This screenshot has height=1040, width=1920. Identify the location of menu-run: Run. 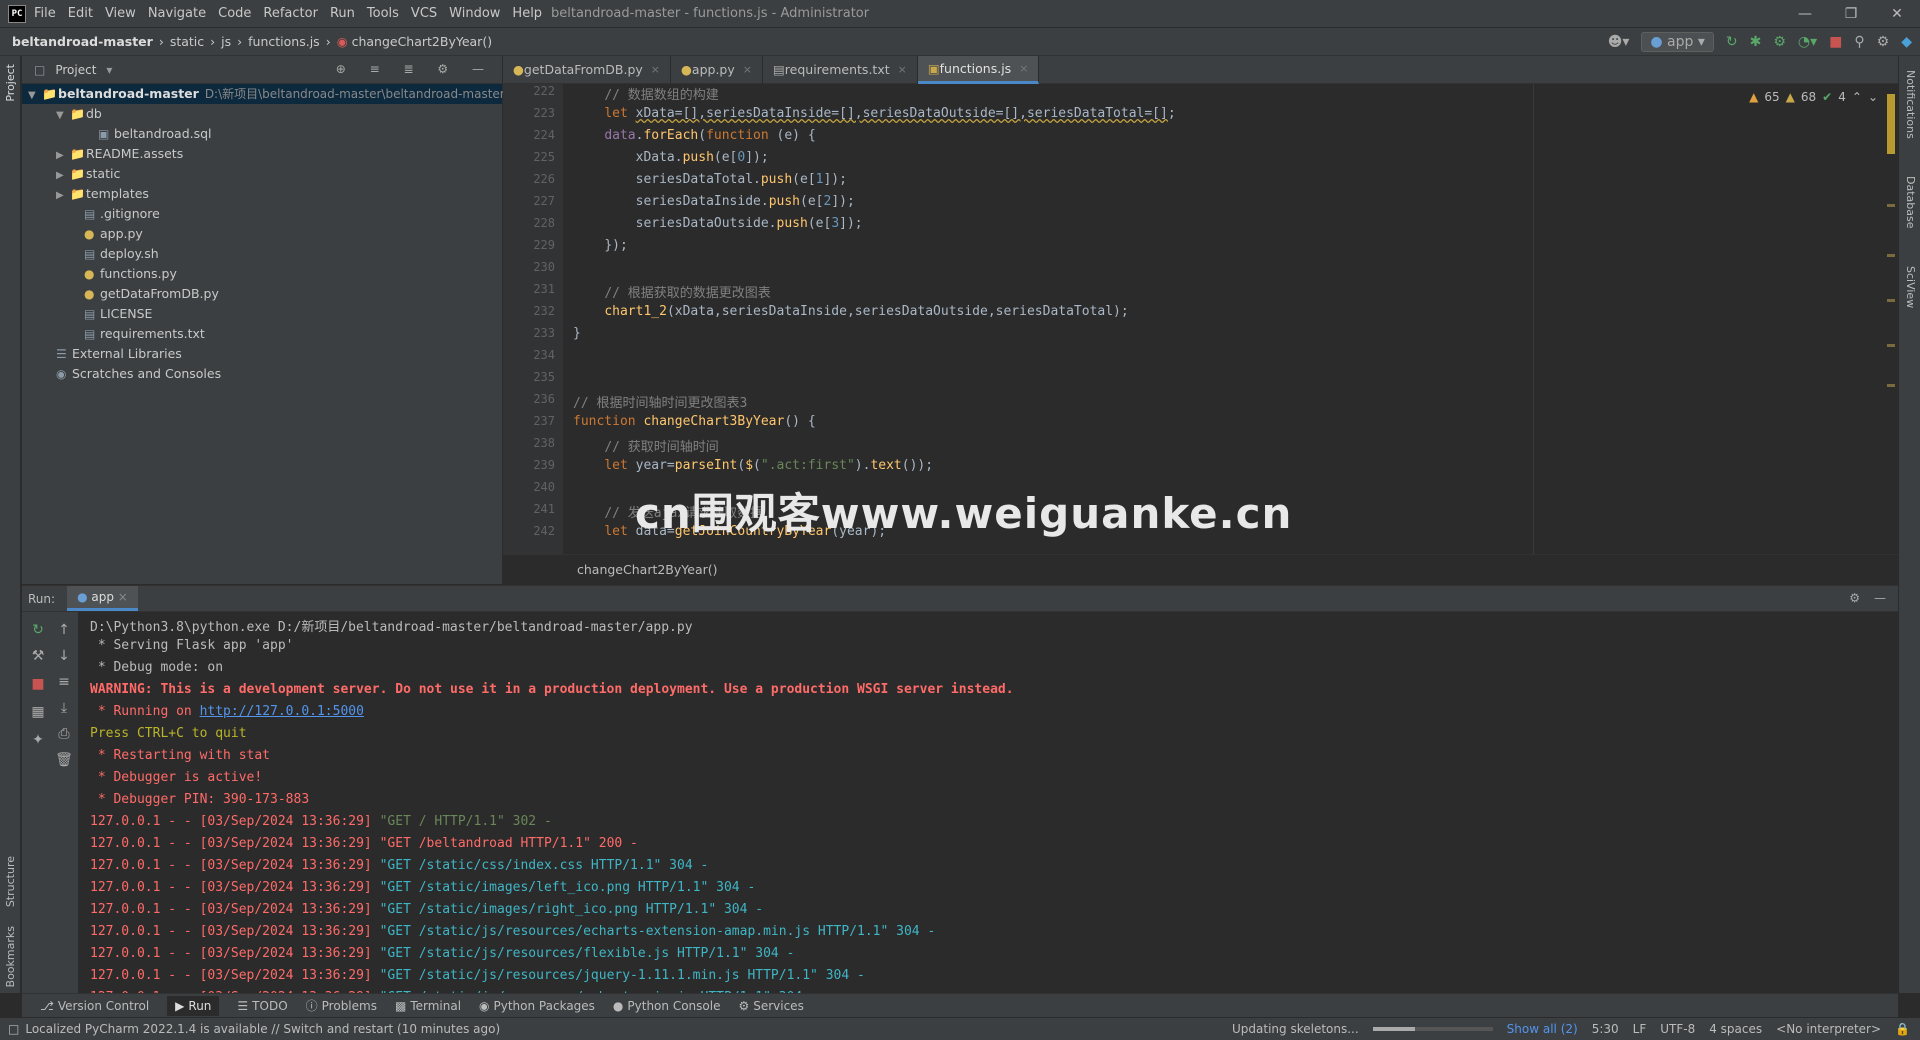
(342, 13).